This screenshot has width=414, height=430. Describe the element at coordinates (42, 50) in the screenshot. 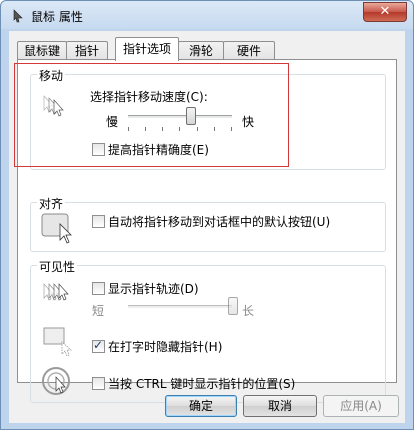

I see `tab-buttons: 鼠标键` at that location.